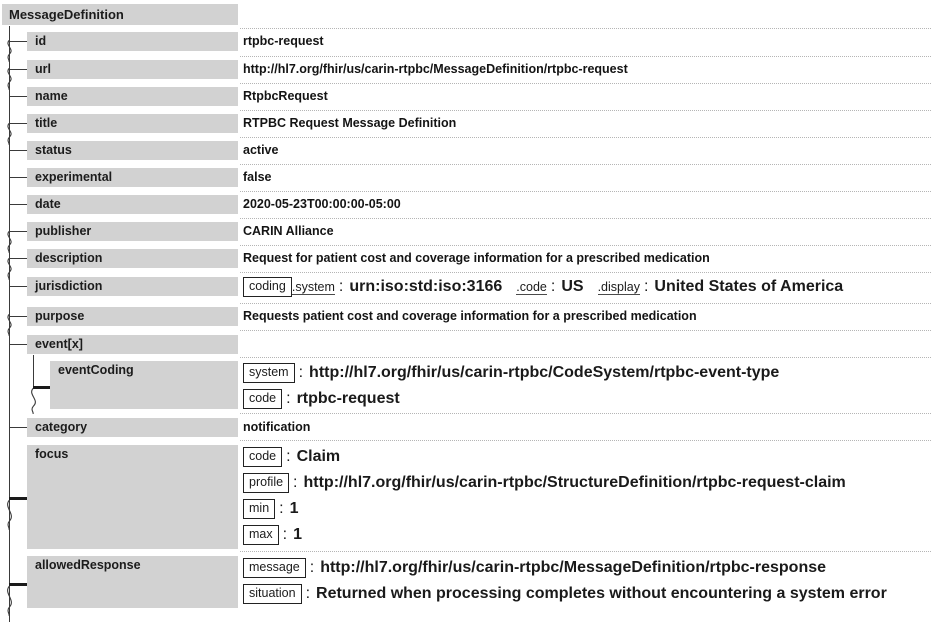  I want to click on field-box-system: system, so click(269, 373).